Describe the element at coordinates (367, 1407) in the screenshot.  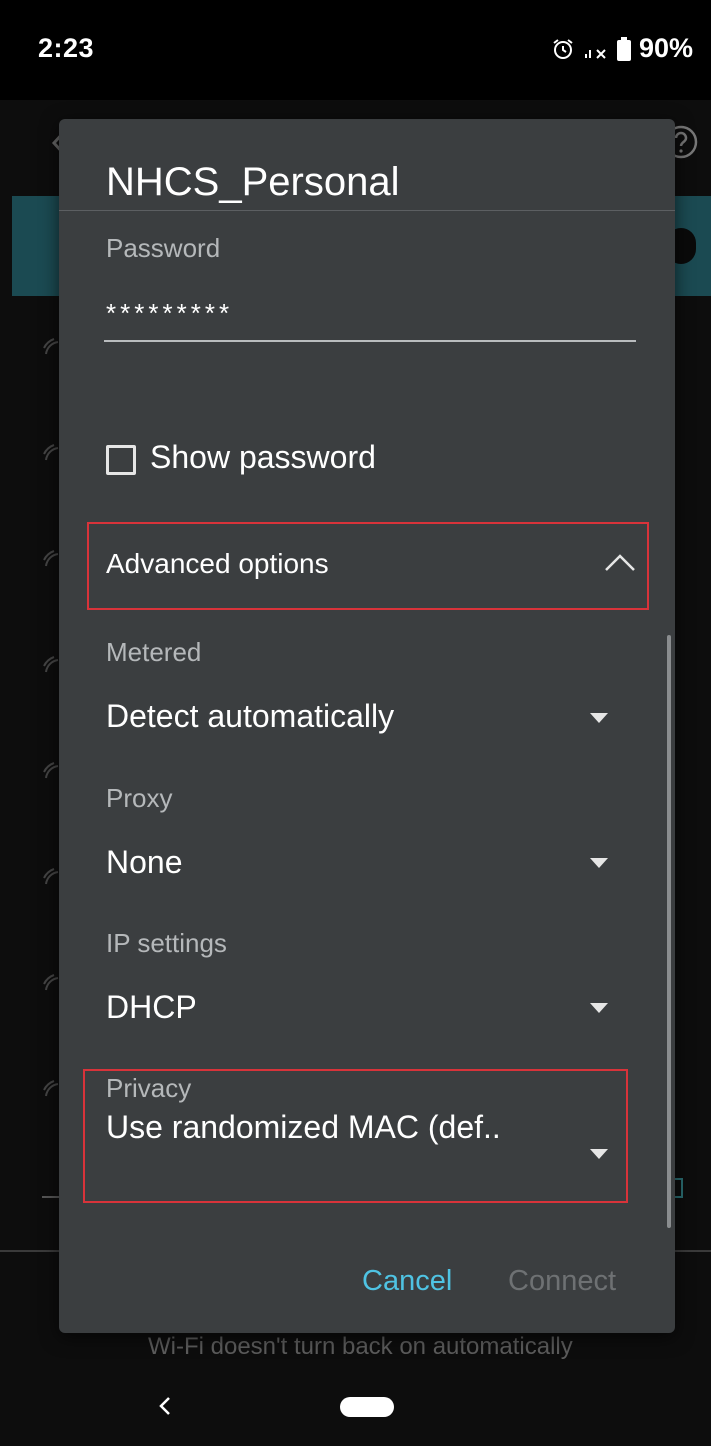
I see `nav-home-pill` at that location.